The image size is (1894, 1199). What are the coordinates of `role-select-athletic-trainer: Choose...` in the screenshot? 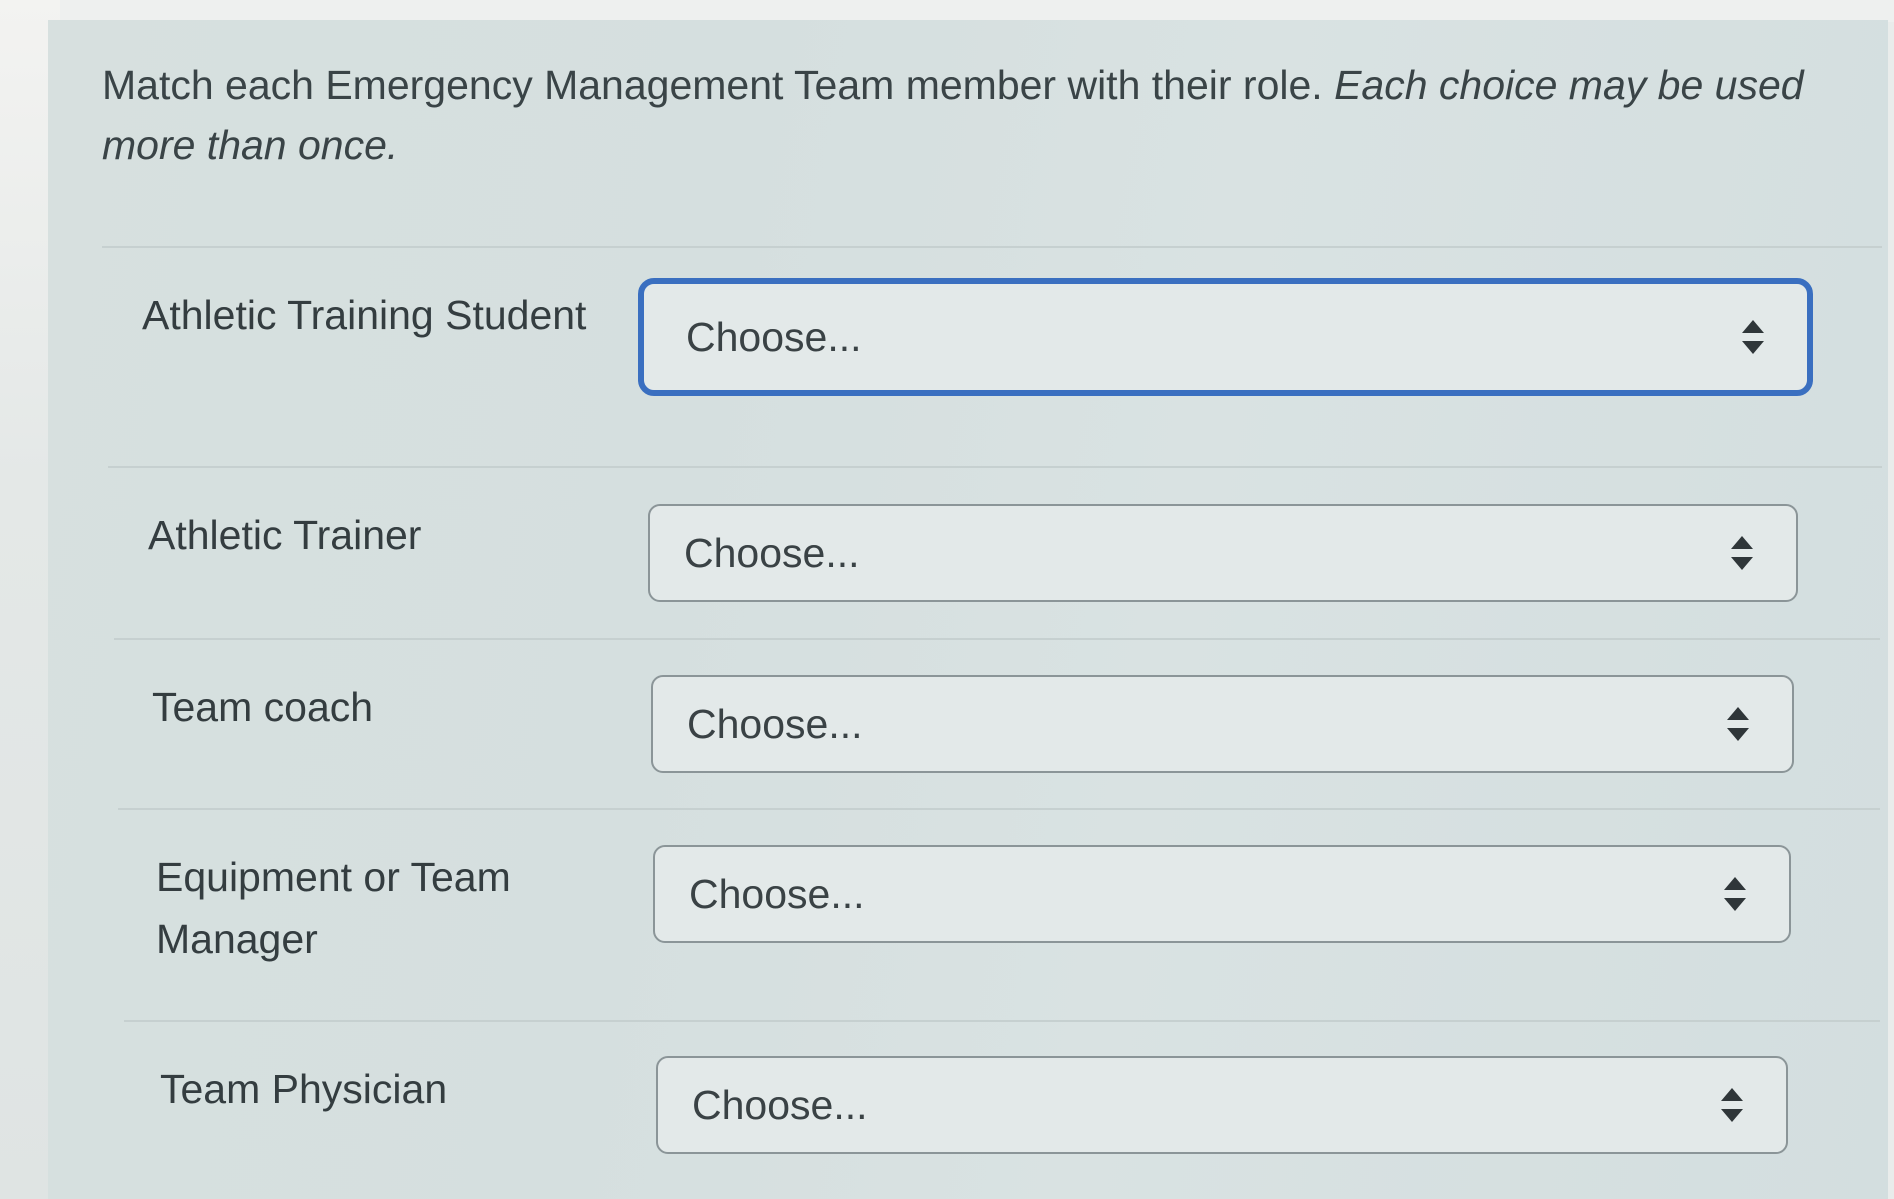 It's located at (1223, 553).